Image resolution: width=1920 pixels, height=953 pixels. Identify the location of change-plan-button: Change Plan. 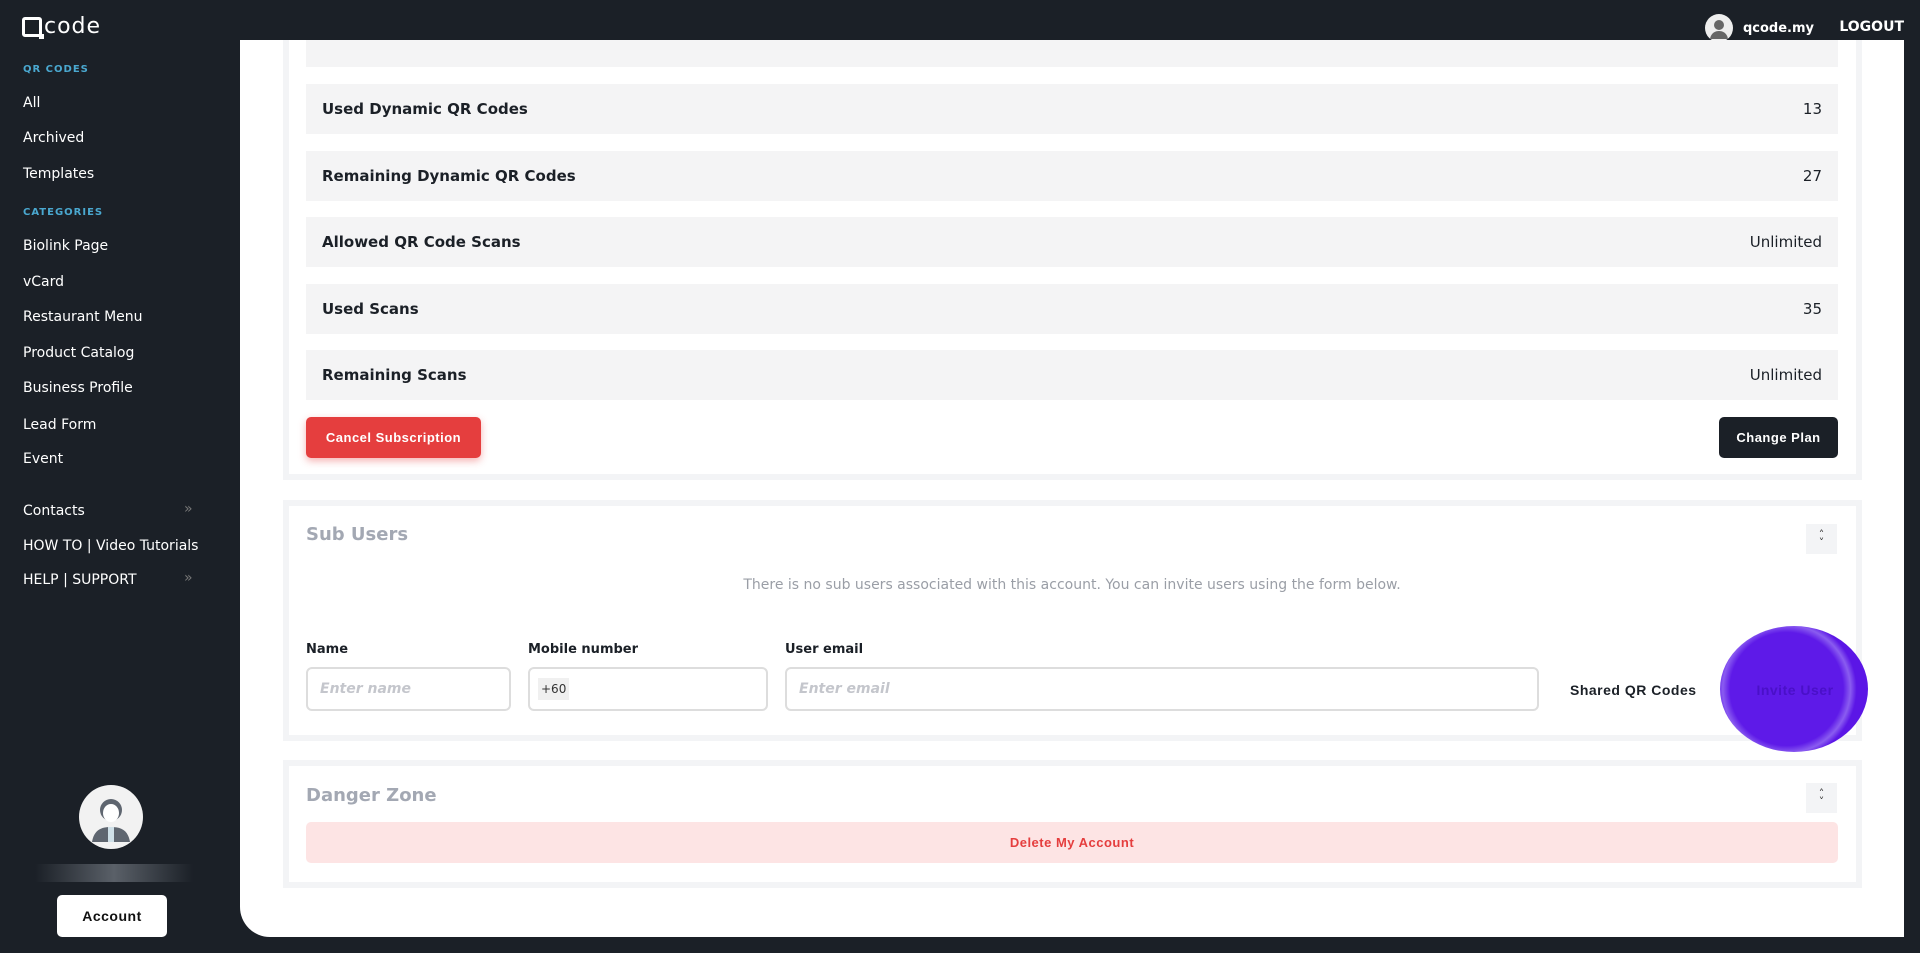
(1778, 437).